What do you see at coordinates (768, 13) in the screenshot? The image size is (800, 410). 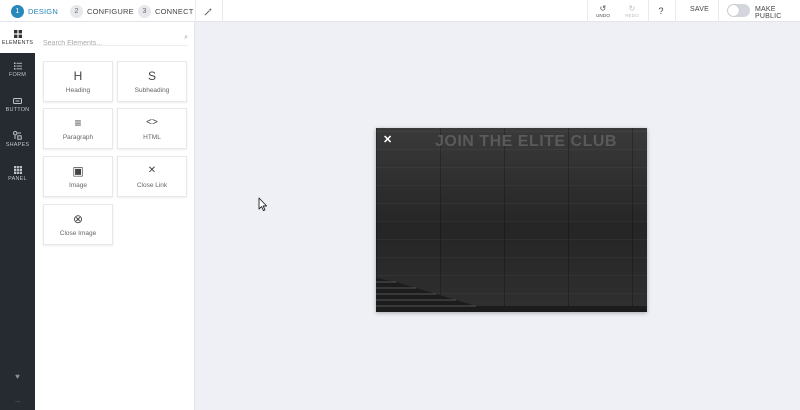 I see `make-public-label: MAKE PUBLIC` at bounding box center [768, 13].